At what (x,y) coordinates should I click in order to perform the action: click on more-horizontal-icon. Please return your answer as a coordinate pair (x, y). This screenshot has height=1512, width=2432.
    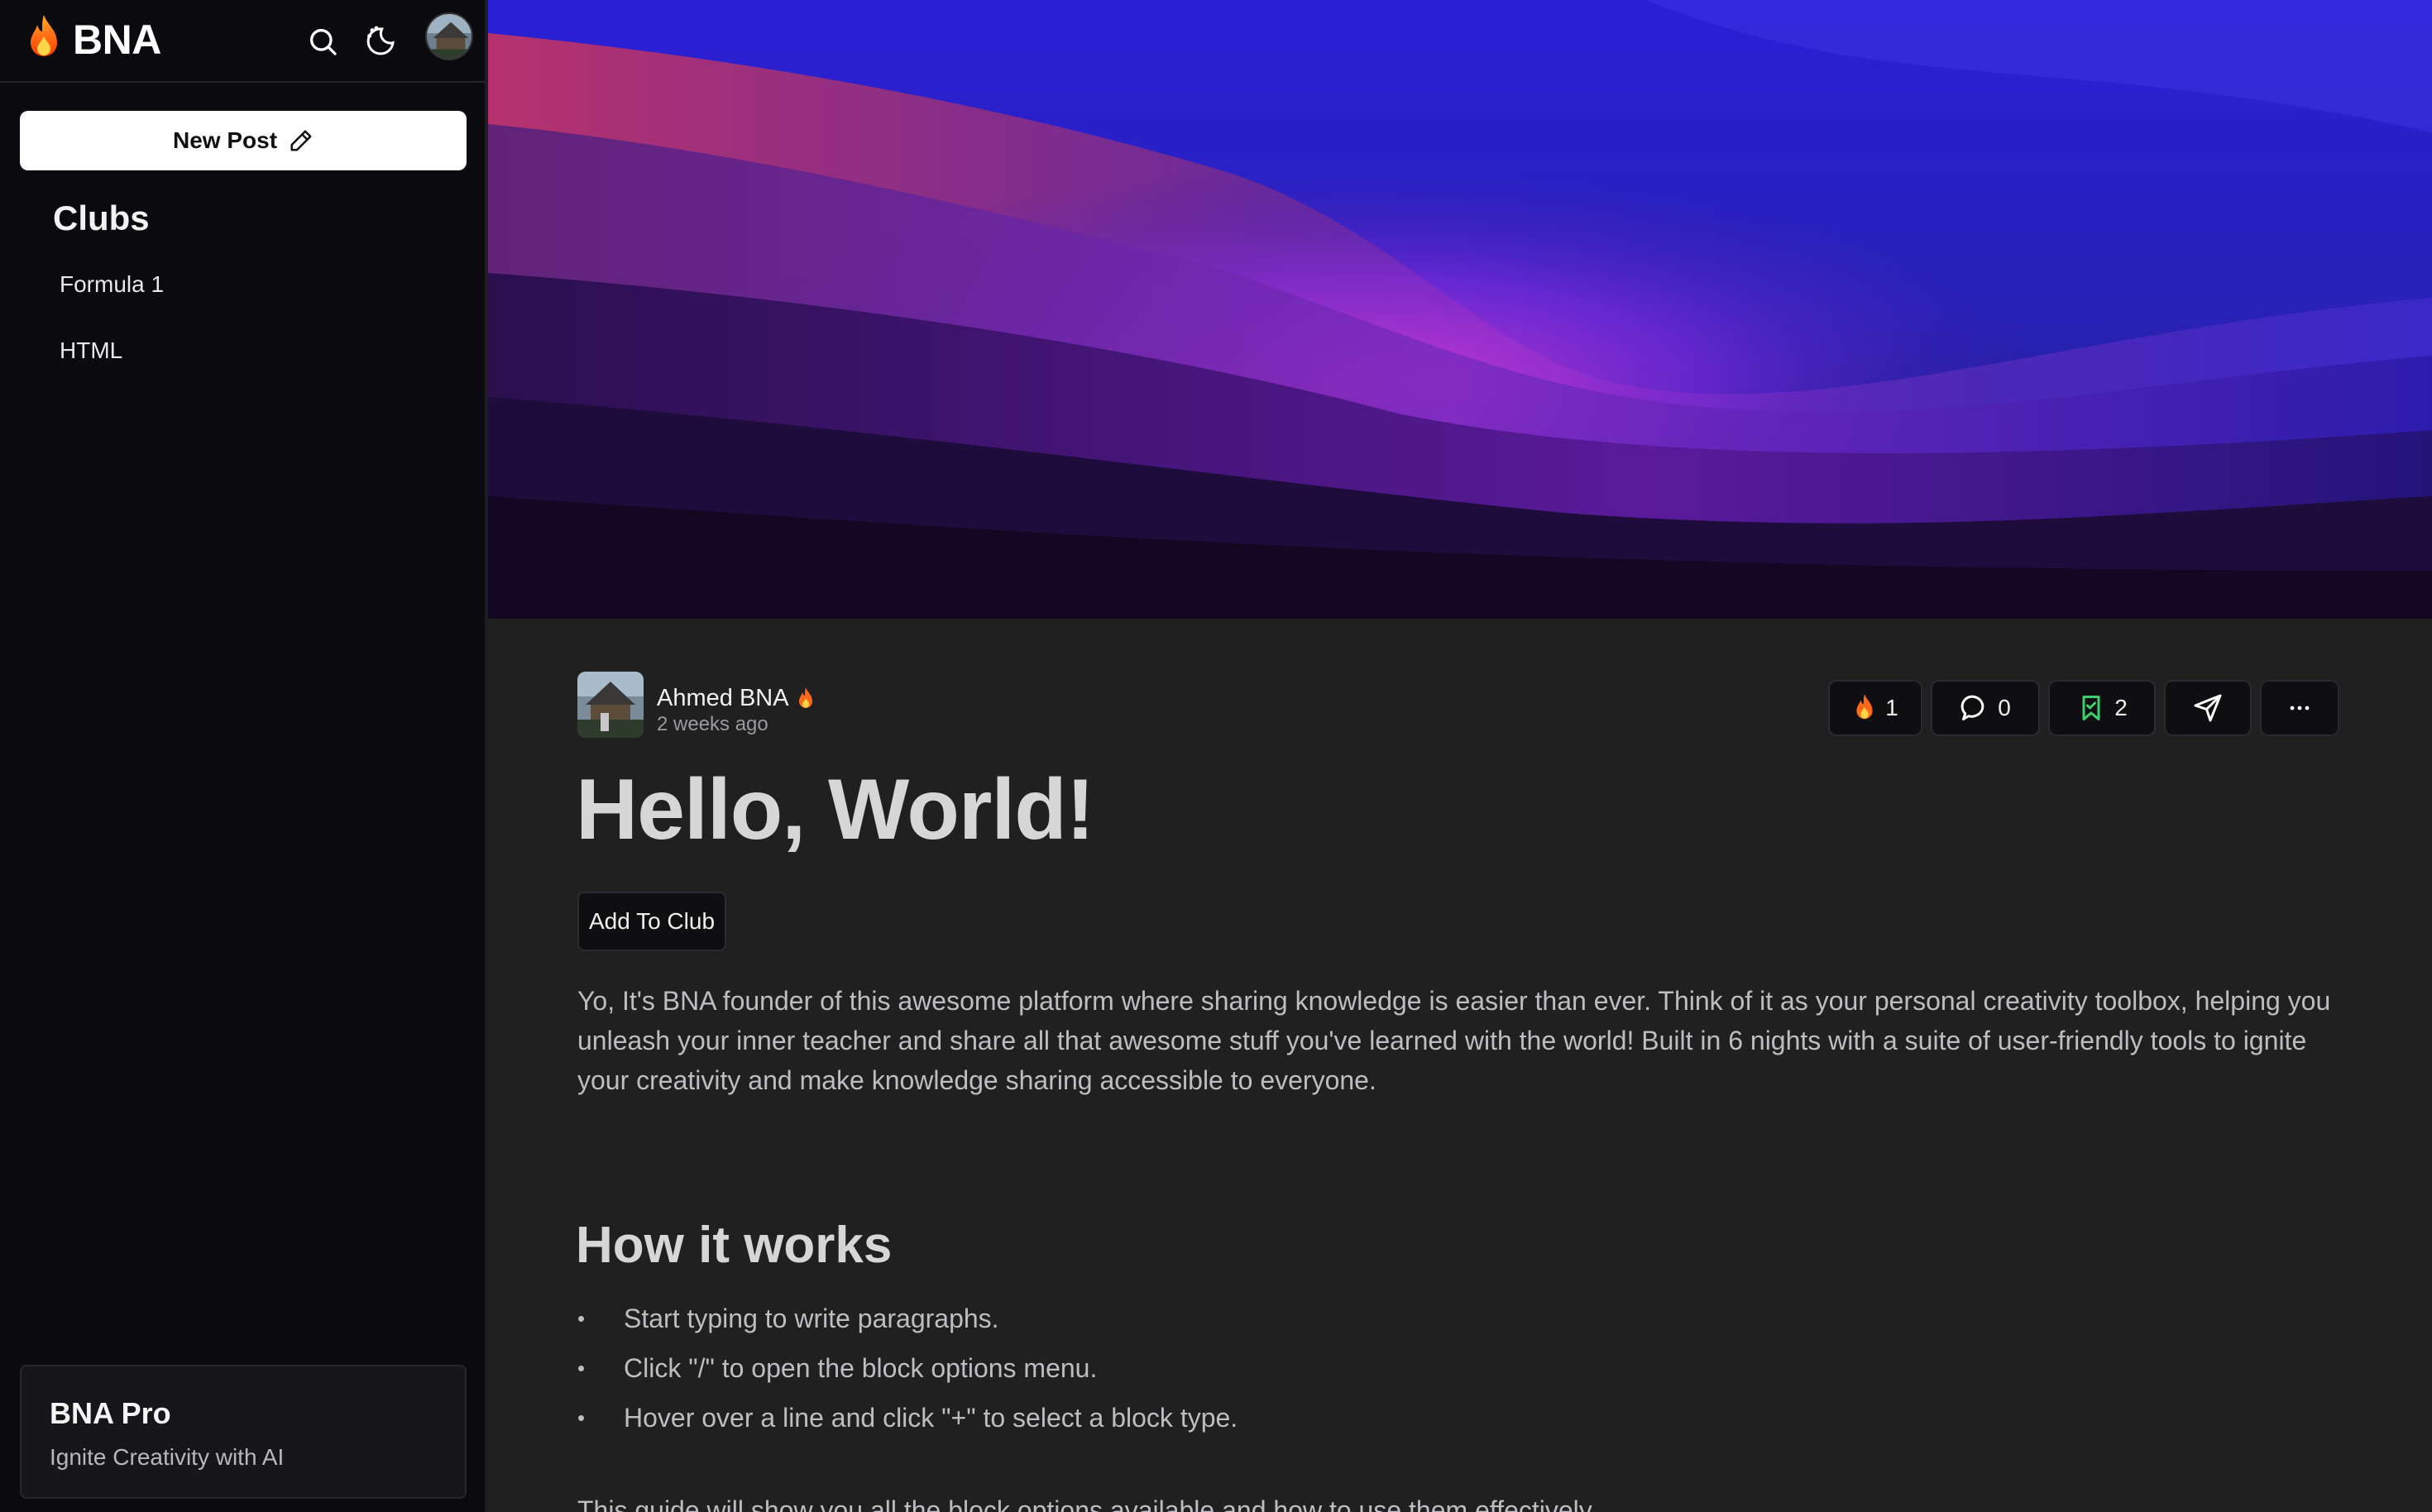
    Looking at the image, I should click on (2300, 708).